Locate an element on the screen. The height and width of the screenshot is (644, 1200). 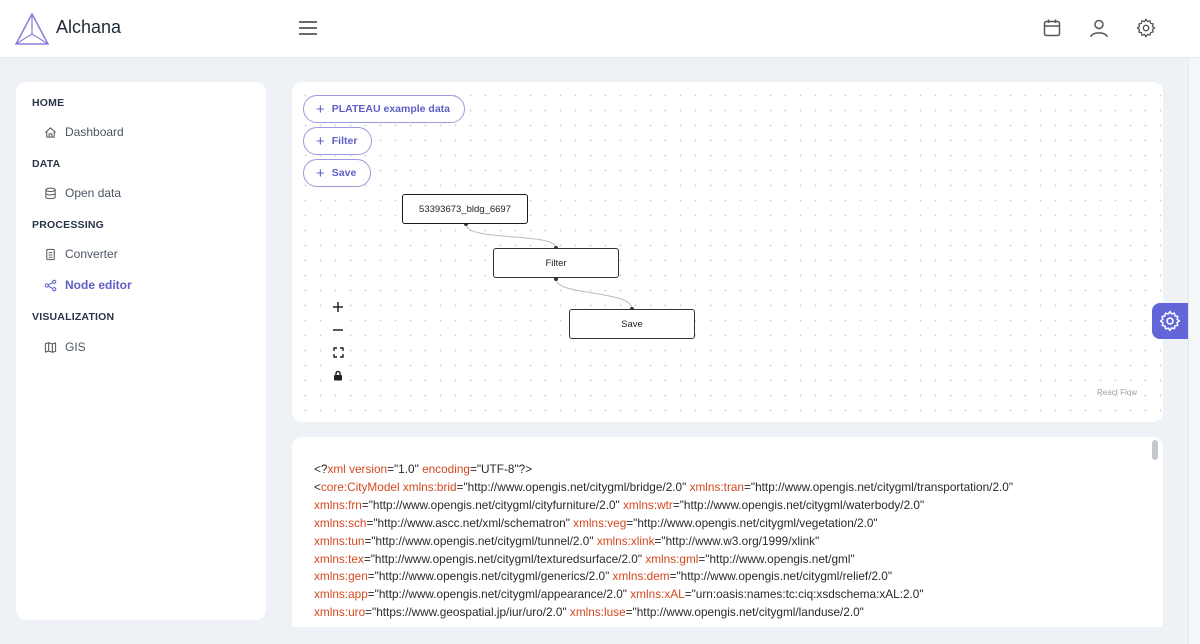
plus-icon is located at coordinates (338, 306).